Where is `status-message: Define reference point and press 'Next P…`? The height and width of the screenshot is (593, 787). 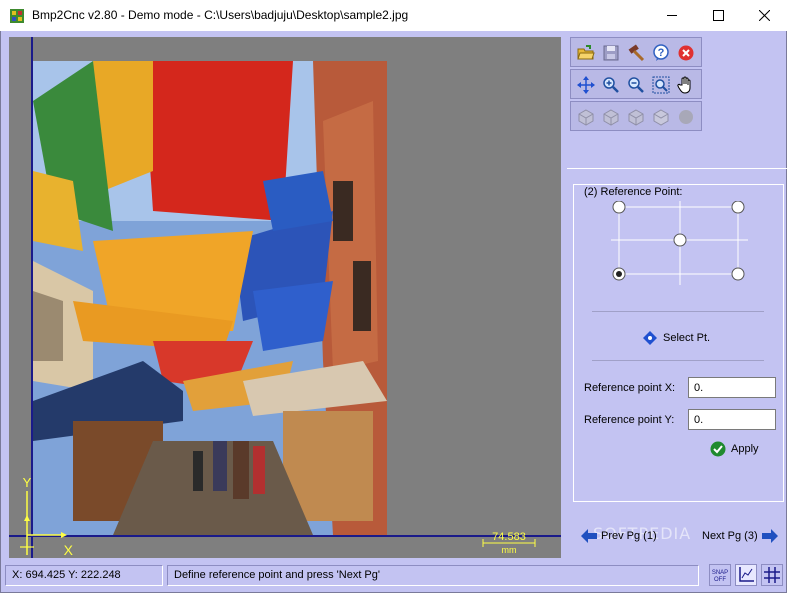 status-message: Define reference point and press 'Next P… is located at coordinates (433, 575).